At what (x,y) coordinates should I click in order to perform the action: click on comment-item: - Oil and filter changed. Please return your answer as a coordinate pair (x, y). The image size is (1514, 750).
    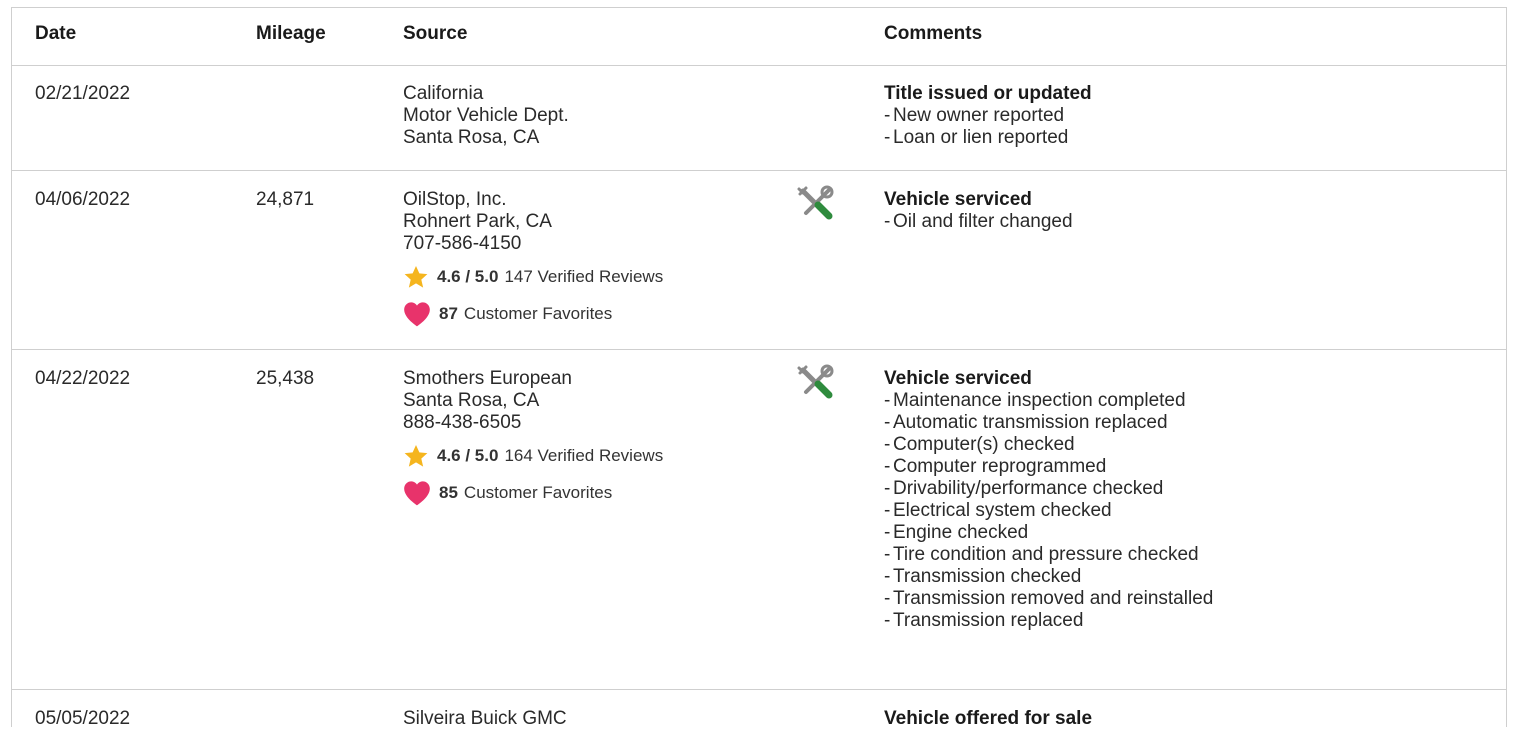
    Looking at the image, I should click on (978, 221).